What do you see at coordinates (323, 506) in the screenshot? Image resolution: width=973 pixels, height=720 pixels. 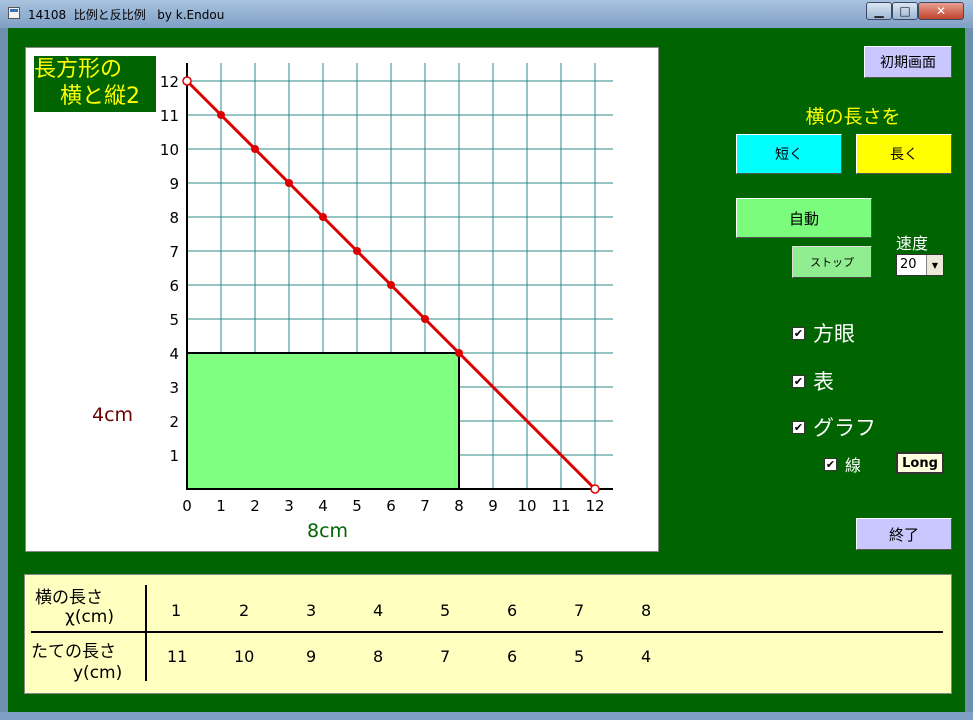 I see `x-tick-label: 4` at bounding box center [323, 506].